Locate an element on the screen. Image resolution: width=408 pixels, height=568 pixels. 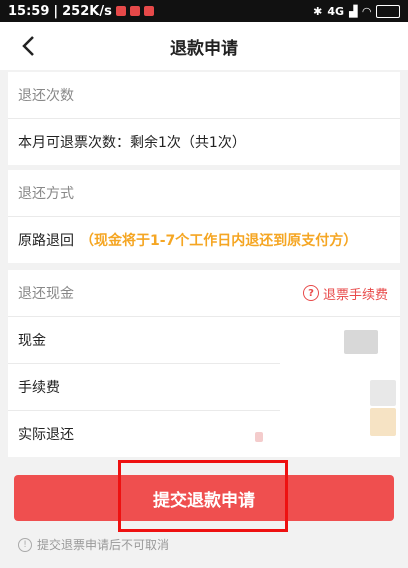
refund-cash-header: 退还现金 ? 退票手续费 is located at coordinates (204, 293).